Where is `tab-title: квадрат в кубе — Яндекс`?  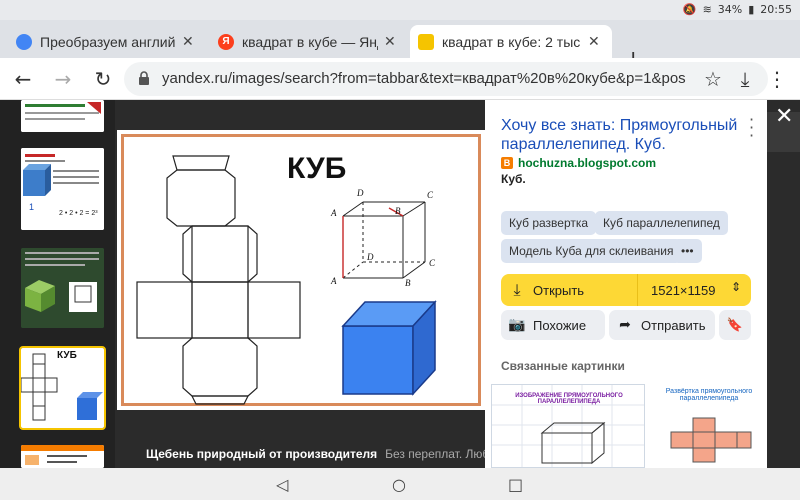 tab-title: квадрат в кубе — Яндекс is located at coordinates (310, 41).